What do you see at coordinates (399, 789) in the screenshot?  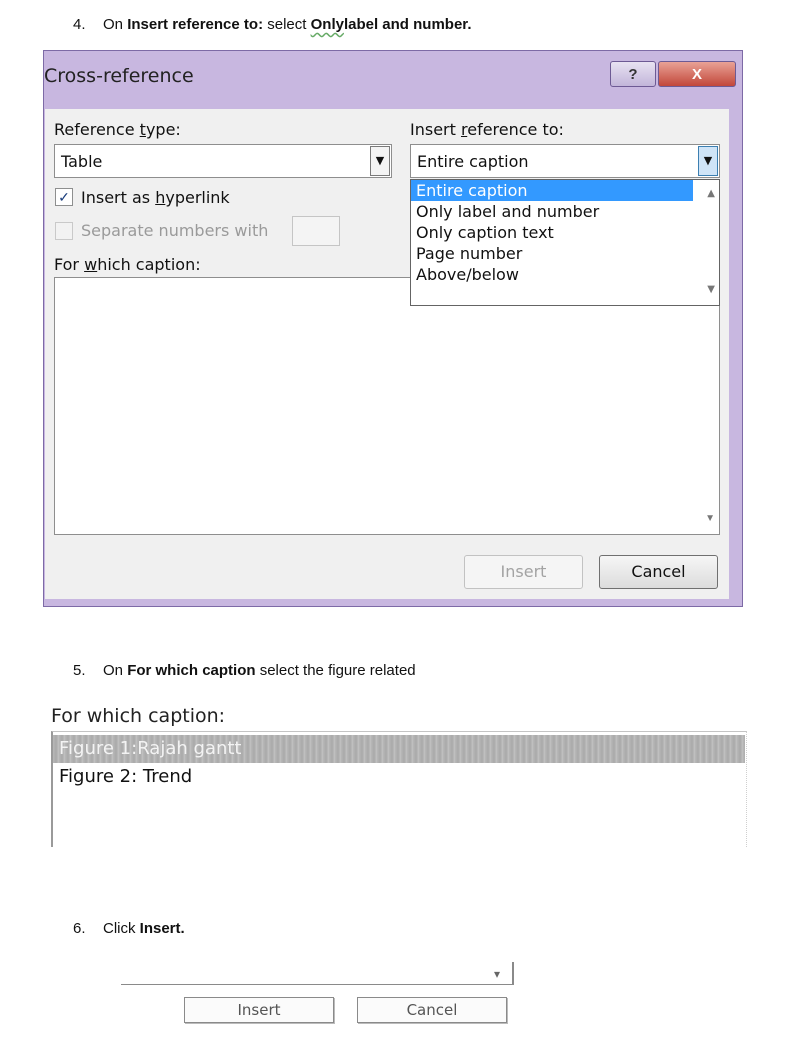 I see `scan-caption-listbox: Figure 1:Rajah gantt Figure 2: Trend` at bounding box center [399, 789].